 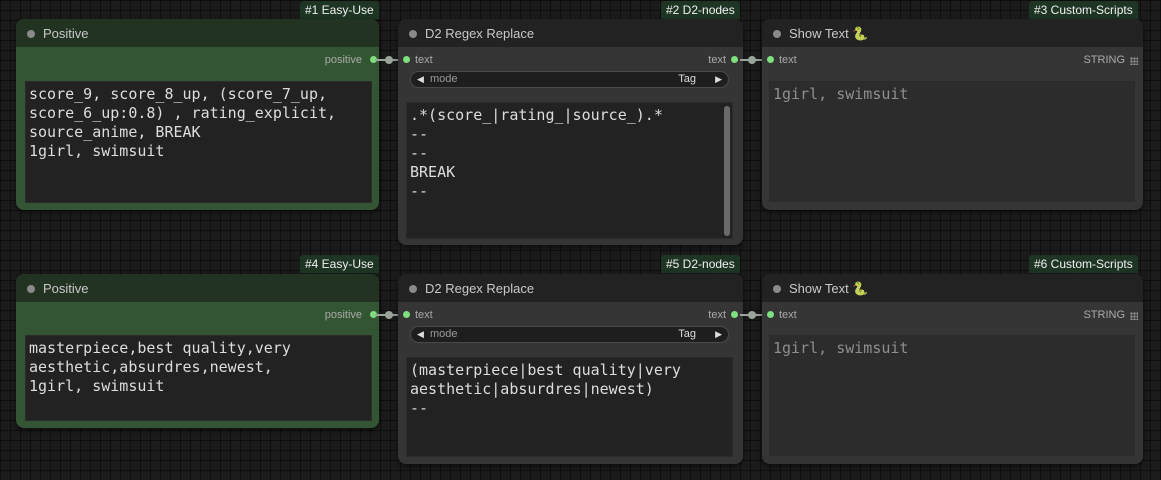 I want to click on node-badge: #3 Custom-Scripts, so click(x=1083, y=10).